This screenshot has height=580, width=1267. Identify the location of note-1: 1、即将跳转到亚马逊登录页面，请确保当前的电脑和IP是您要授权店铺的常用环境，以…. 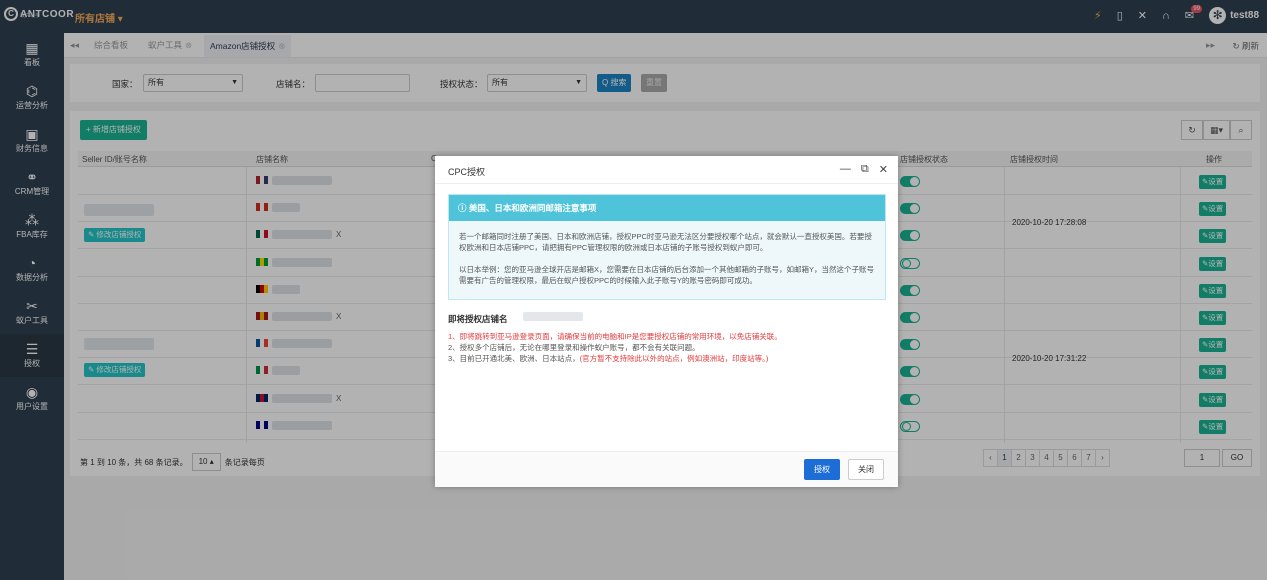
(615, 336).